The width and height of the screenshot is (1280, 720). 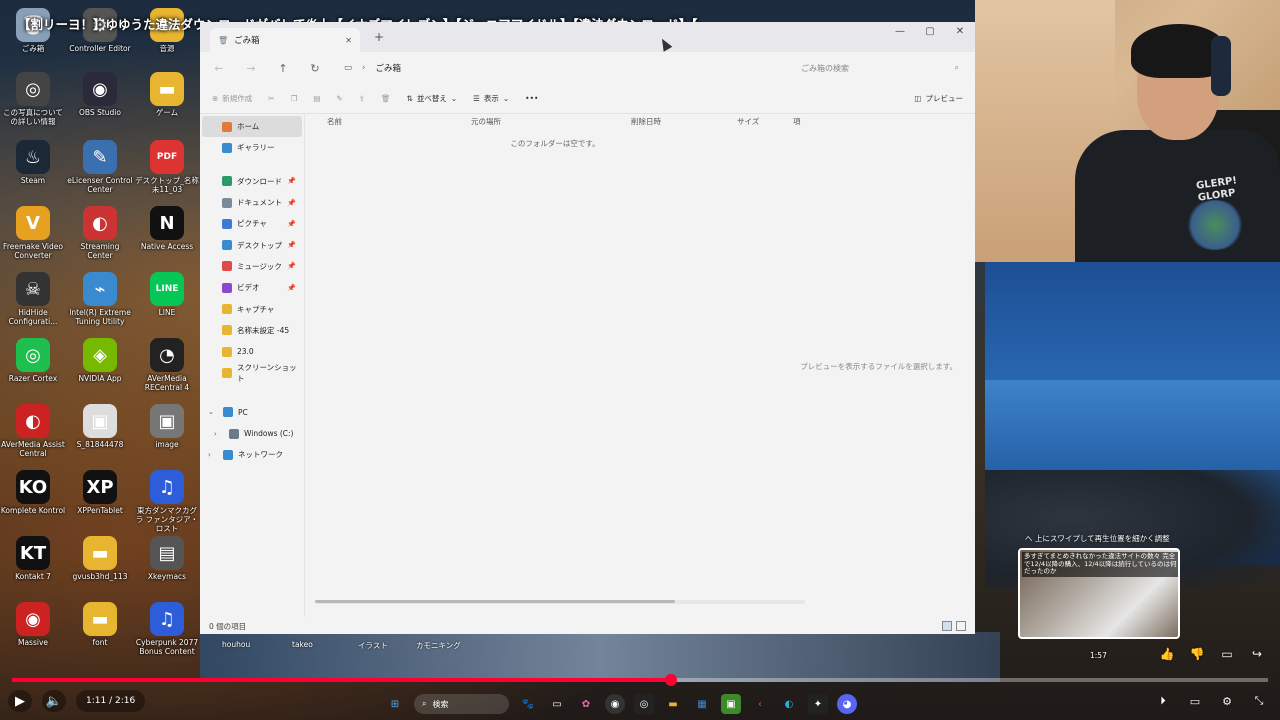 I want to click on rename-icon: ✎, so click(x=339, y=98).